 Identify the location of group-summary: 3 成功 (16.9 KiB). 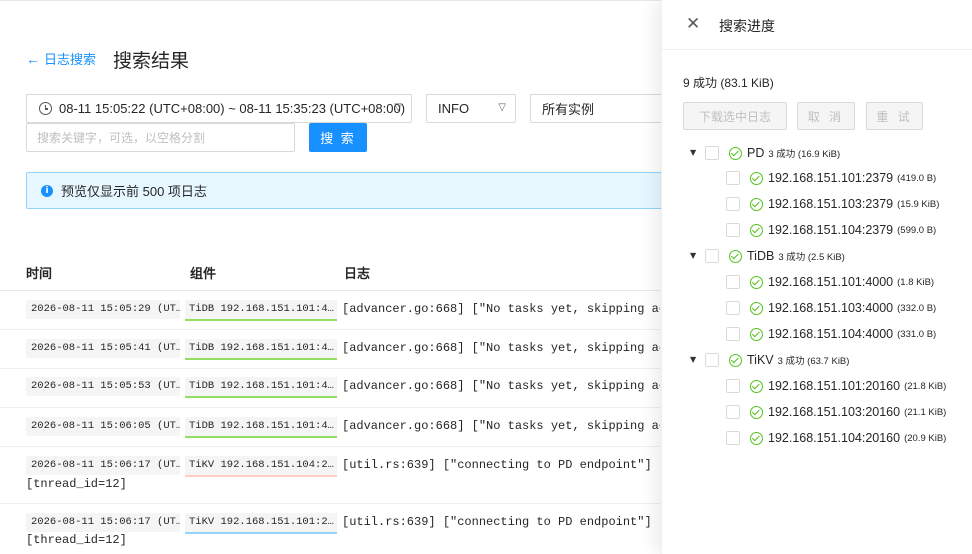
(804, 154).